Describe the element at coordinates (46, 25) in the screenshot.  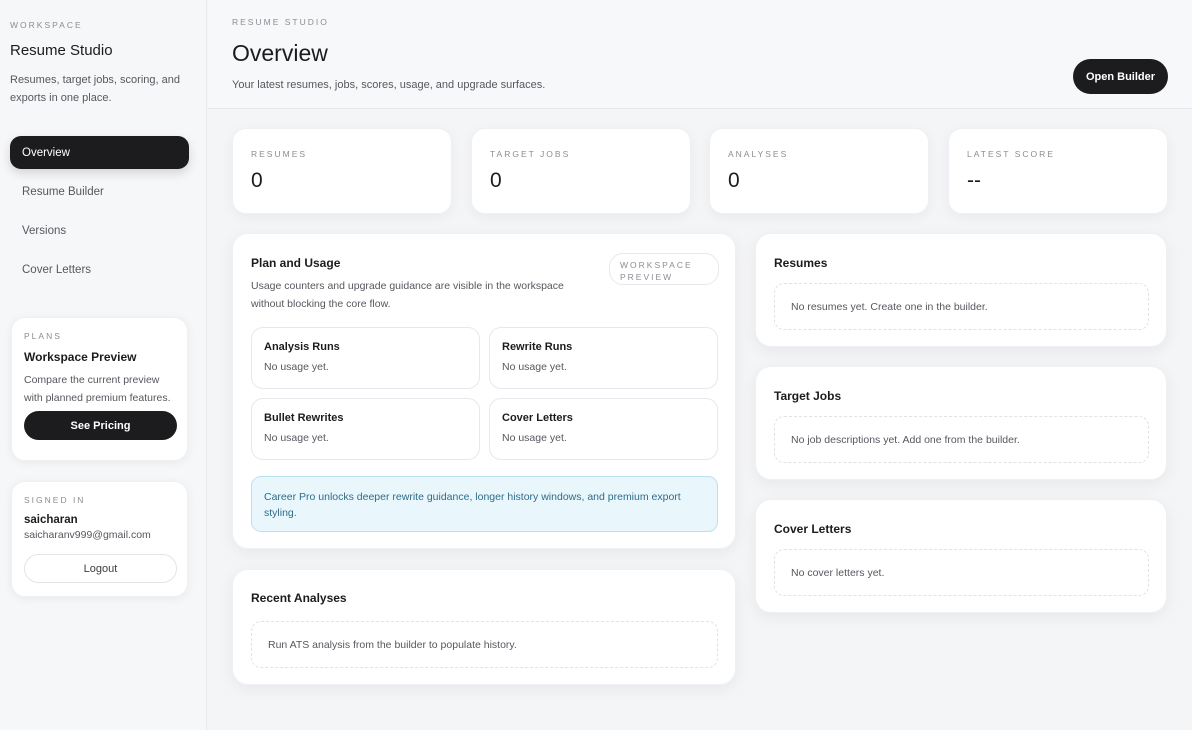
I see `workspace-eyebrow: WORKSPACE` at that location.